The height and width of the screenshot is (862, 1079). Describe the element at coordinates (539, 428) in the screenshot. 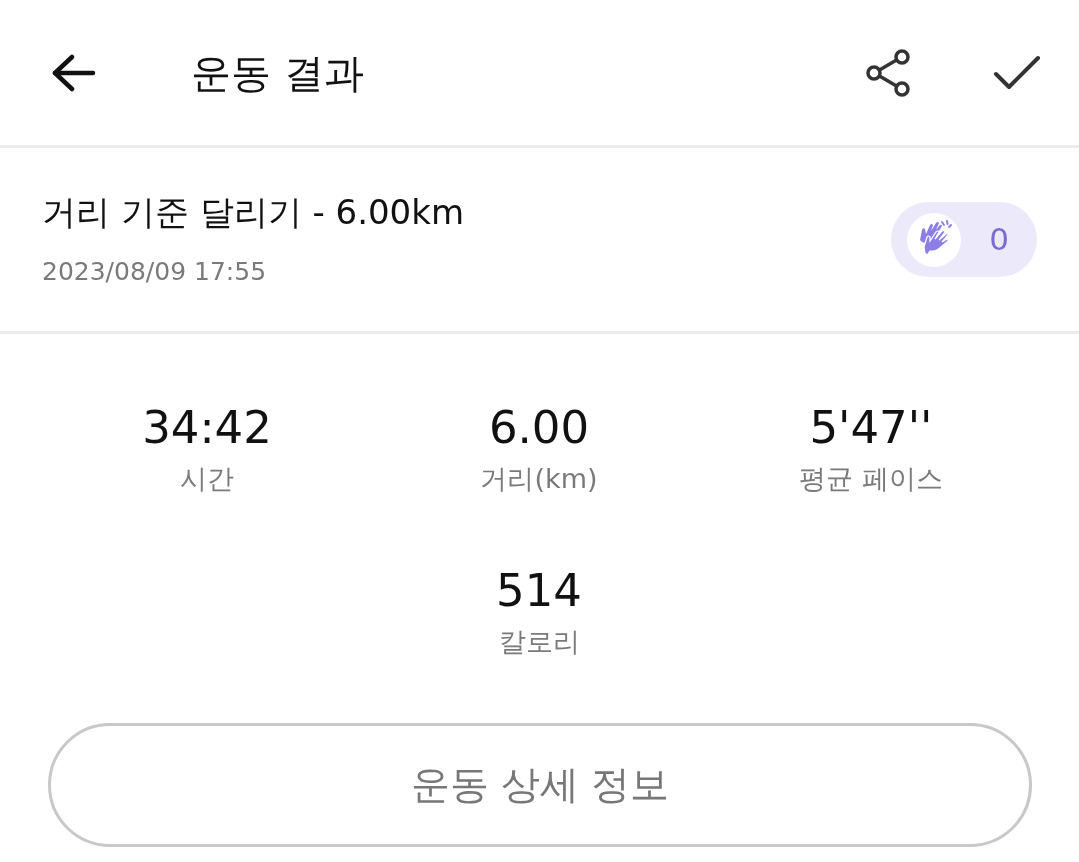

I see `stat-value: 6.00` at that location.